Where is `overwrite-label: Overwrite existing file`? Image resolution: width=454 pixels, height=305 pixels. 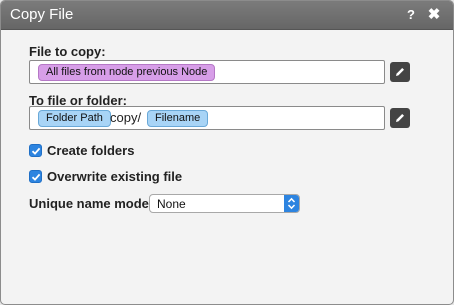
overwrite-label: Overwrite existing file is located at coordinates (114, 176).